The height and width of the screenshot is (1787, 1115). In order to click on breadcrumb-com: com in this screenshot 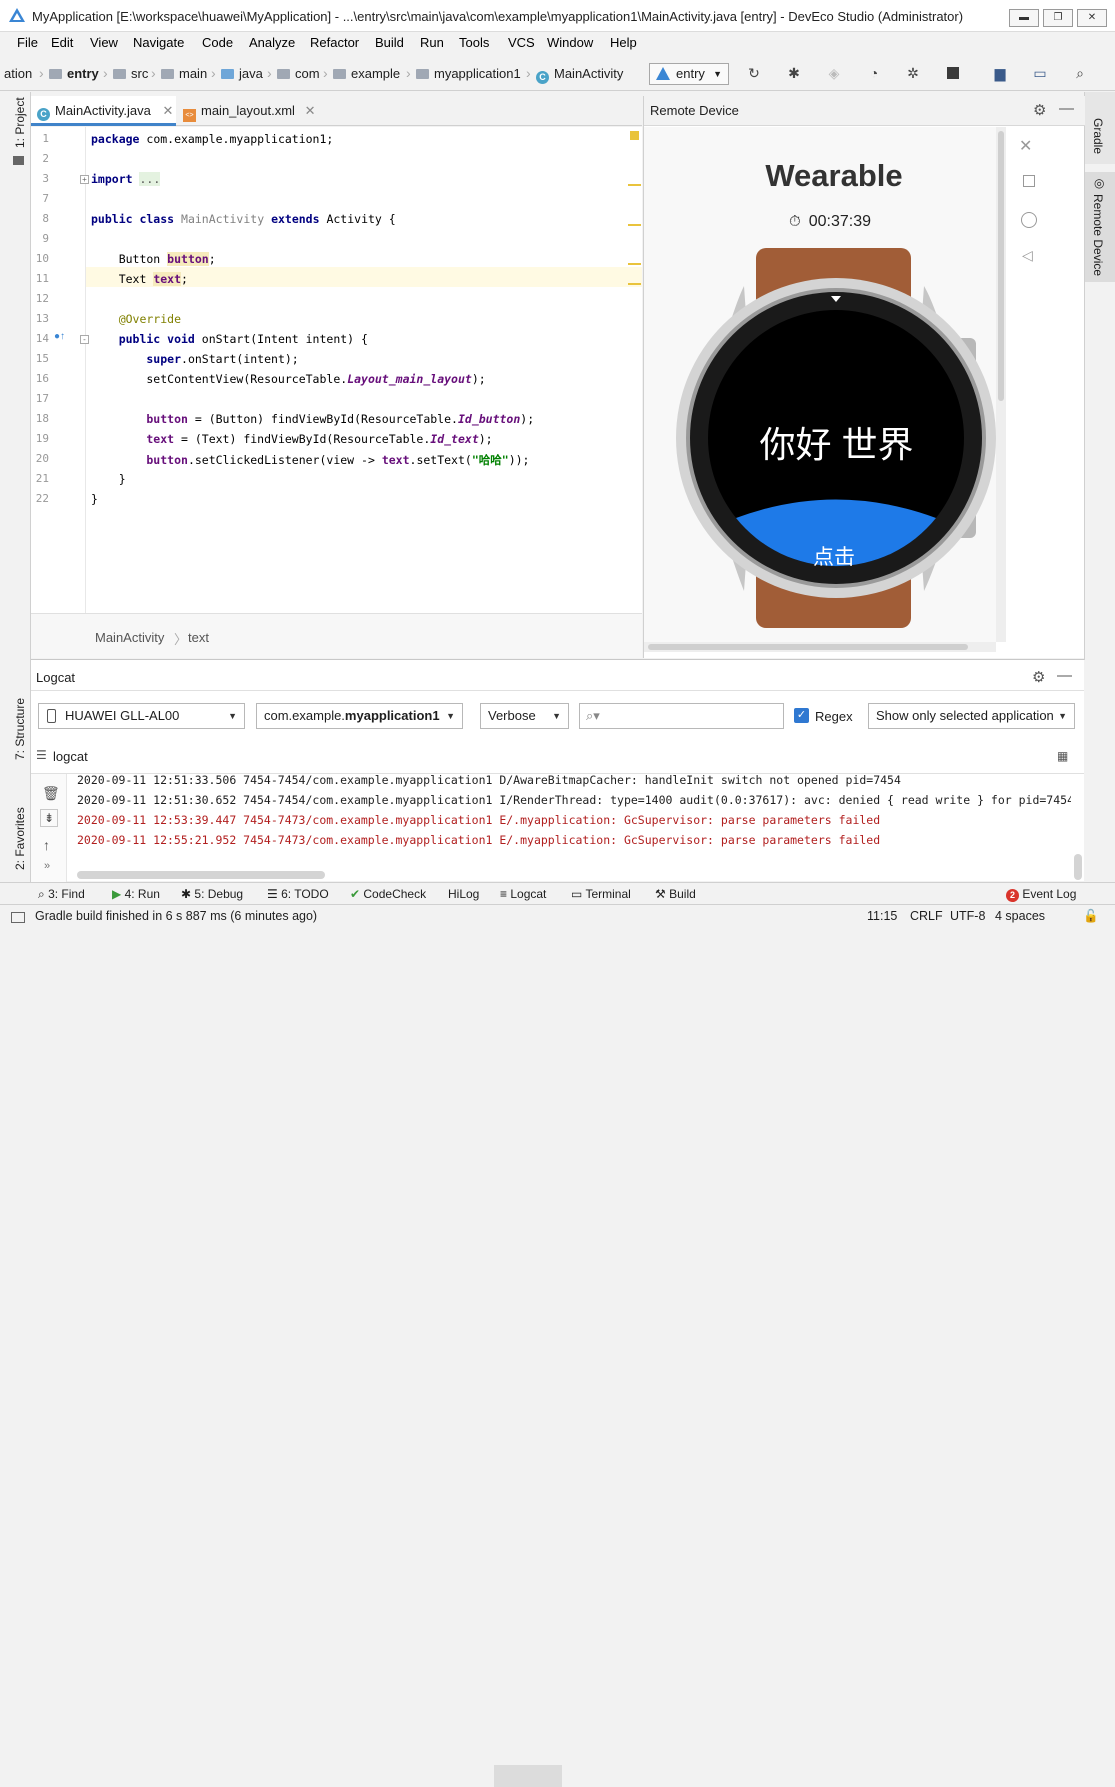, I will do `click(298, 73)`.